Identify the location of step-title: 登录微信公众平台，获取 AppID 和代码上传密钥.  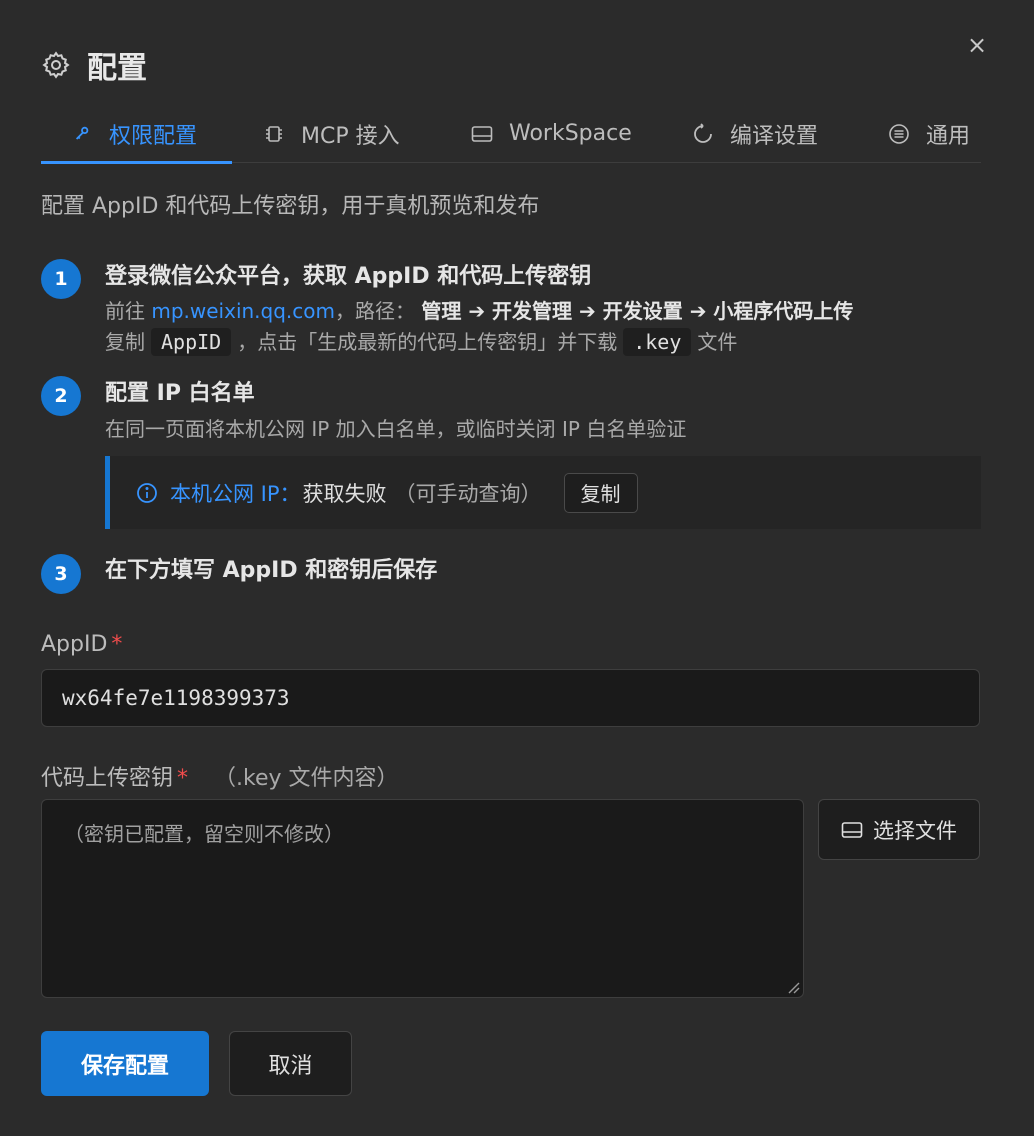
(348, 276).